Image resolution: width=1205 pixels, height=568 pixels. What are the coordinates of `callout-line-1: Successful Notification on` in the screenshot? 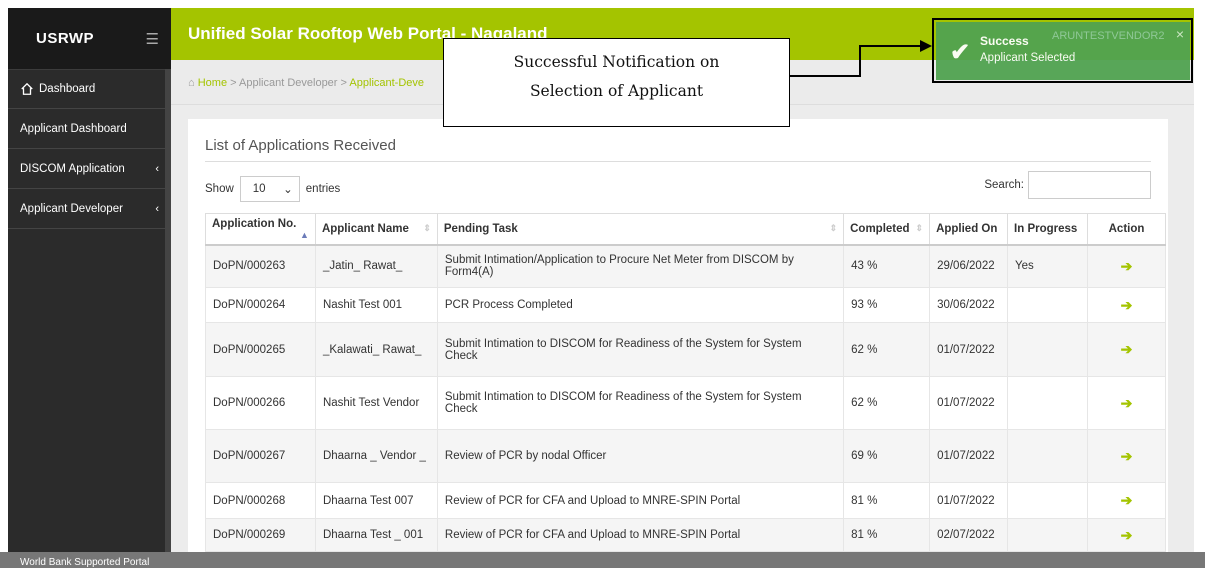 It's located at (616, 62).